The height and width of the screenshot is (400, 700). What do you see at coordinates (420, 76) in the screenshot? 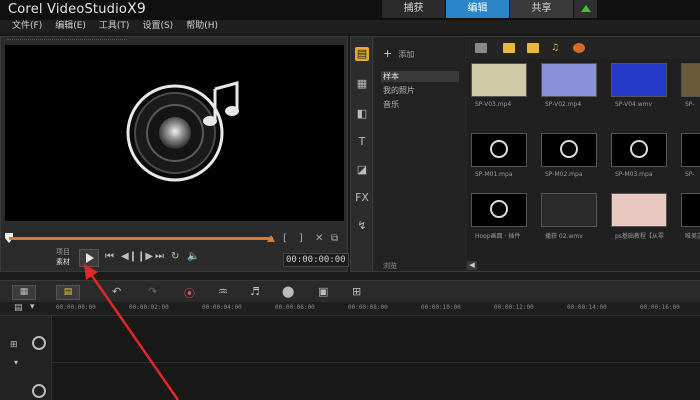
I see `folder-sample: 样本` at bounding box center [420, 76].